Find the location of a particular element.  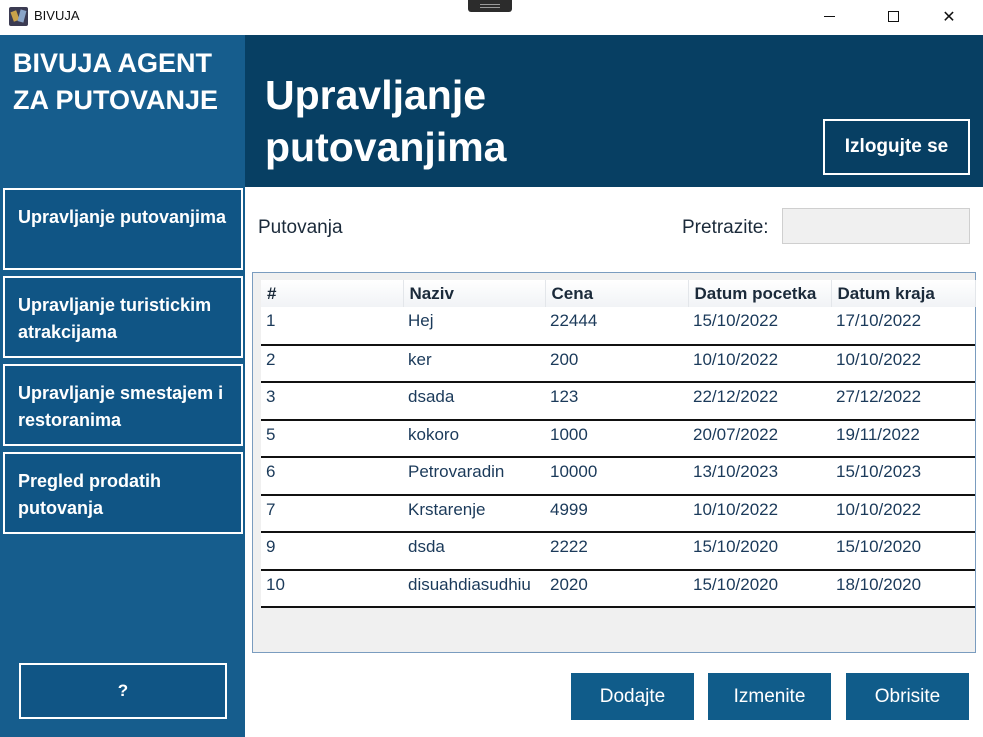

drag-handle is located at coordinates (490, 6).